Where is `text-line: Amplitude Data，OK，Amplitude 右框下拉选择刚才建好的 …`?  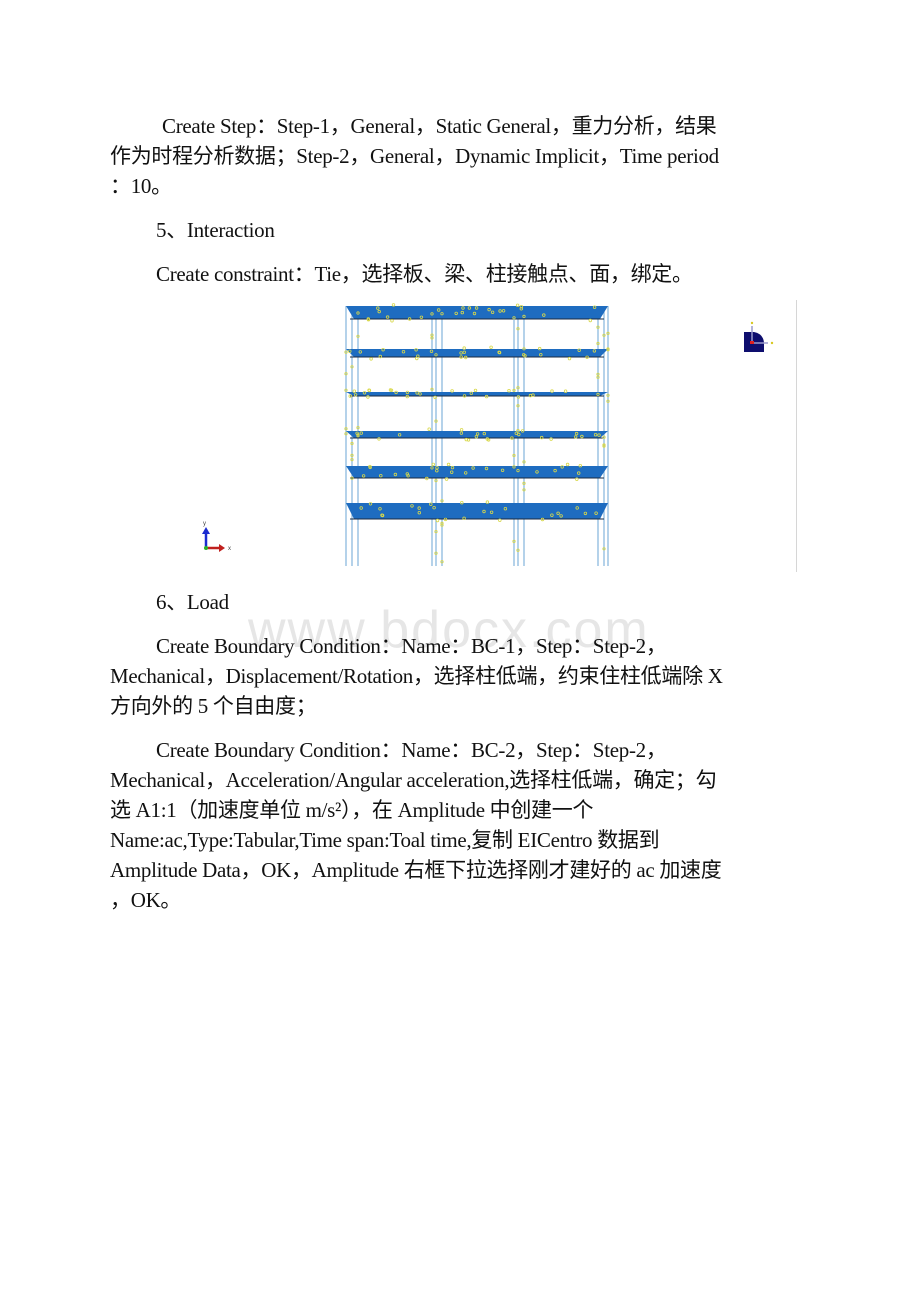
text-line: Amplitude Data，OK，Amplitude 右框下拉选择刚才建好的 … is located at coordinates (416, 870).